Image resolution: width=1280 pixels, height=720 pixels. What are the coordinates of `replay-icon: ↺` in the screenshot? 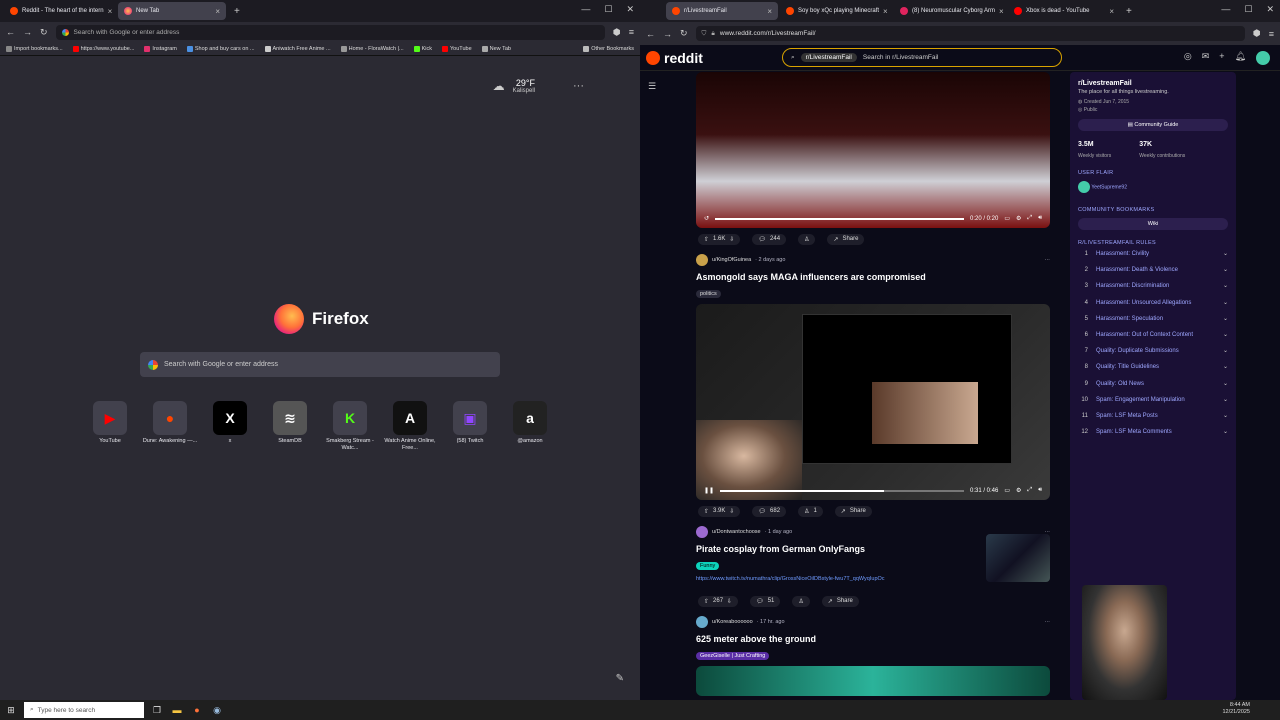 It's located at (706, 218).